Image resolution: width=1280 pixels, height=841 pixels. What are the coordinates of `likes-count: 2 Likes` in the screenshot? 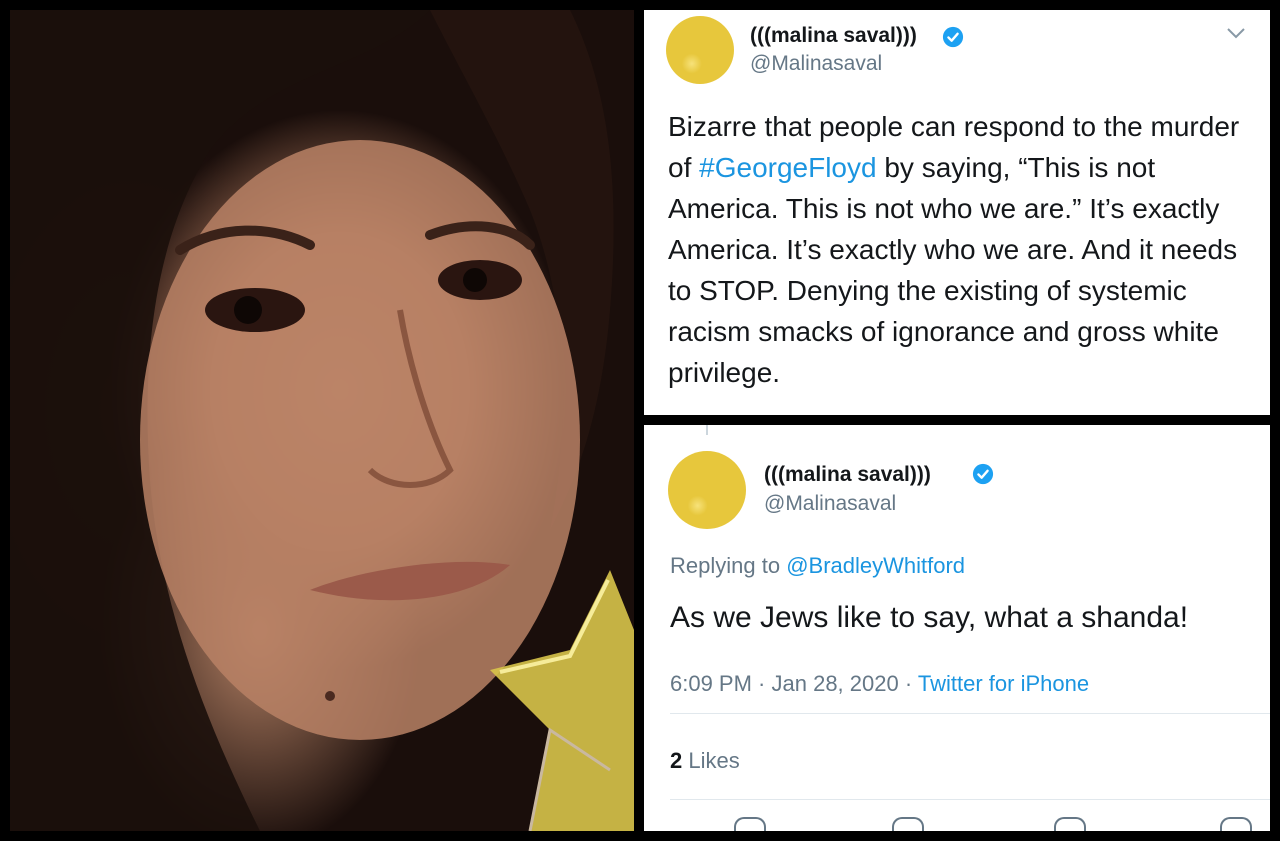 It's located at (705, 761).